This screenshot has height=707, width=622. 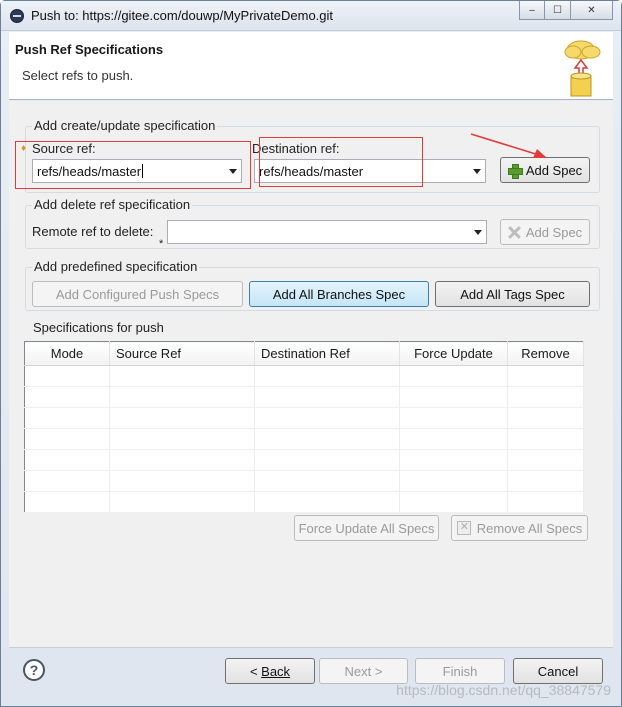 I want to click on source-ref-highlight-box, so click(x=133, y=165).